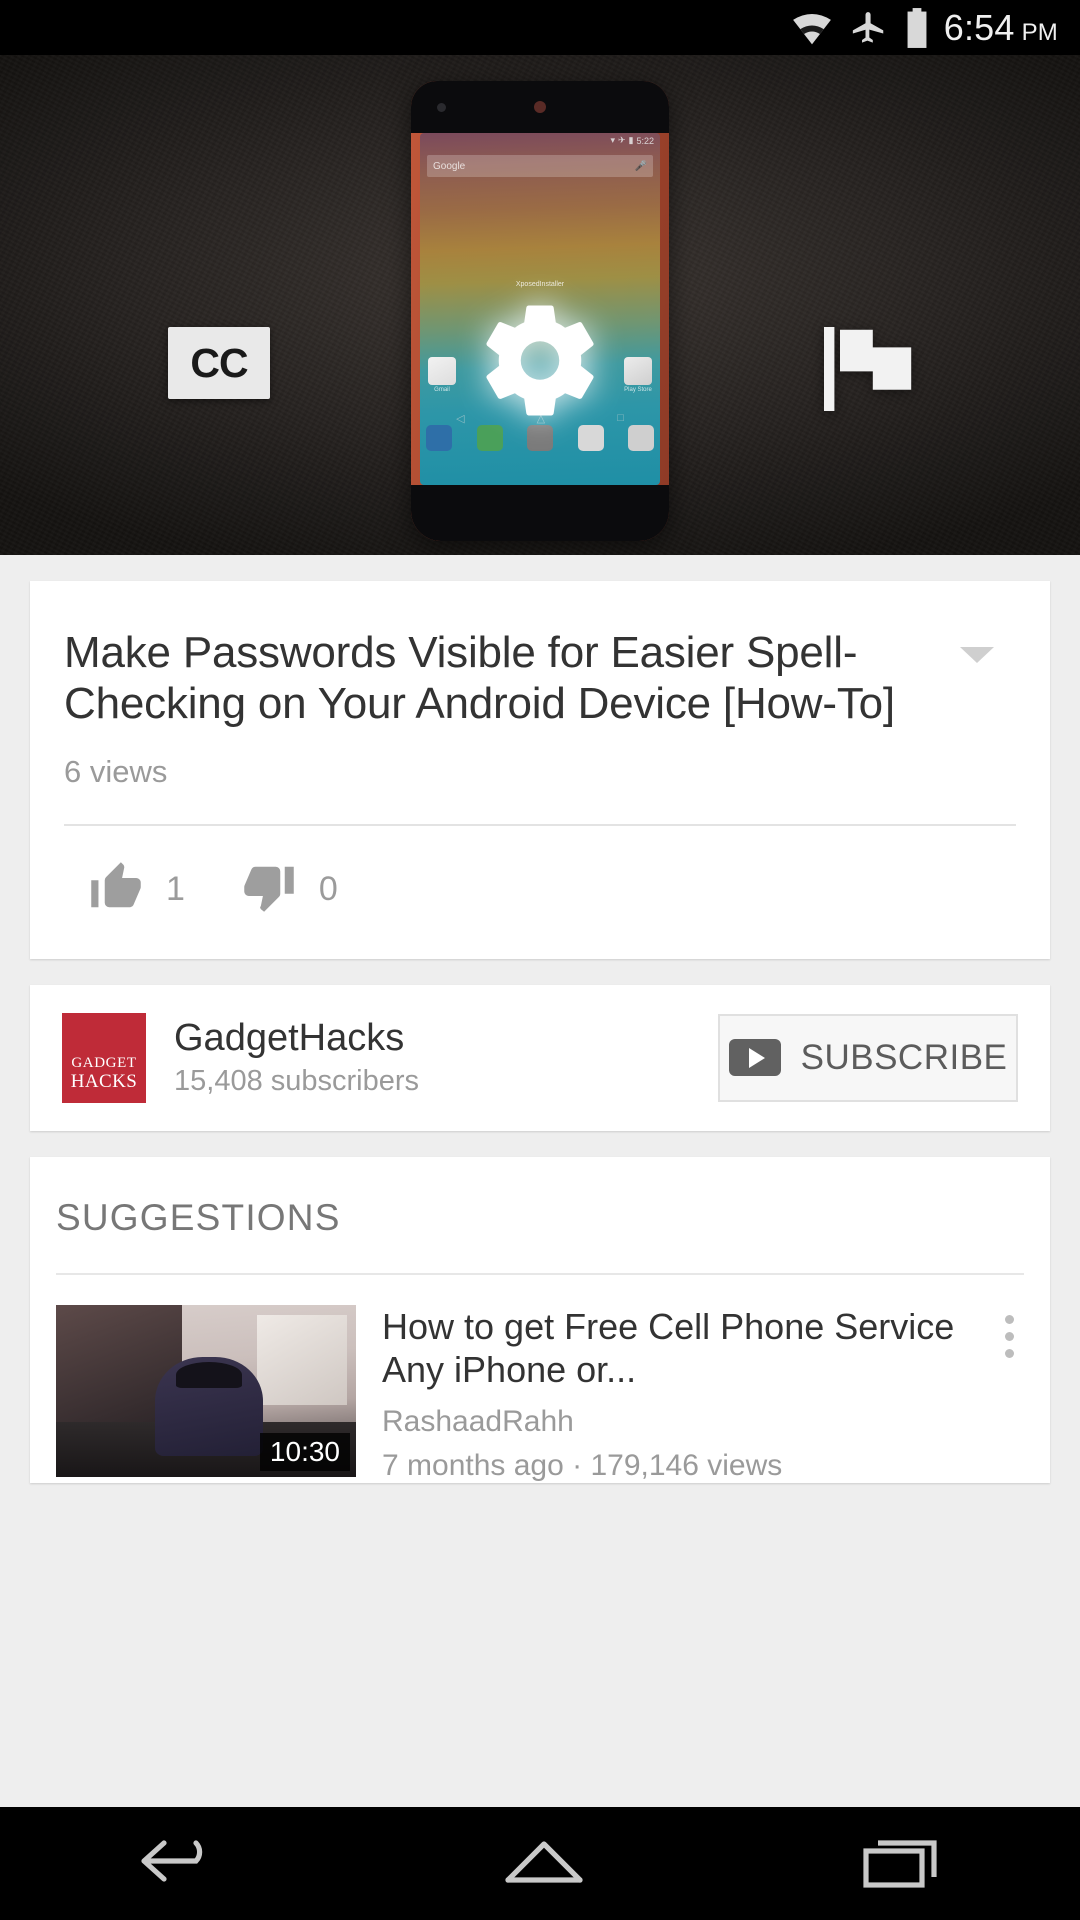  I want to click on gmail-label: Gmail, so click(442, 390).